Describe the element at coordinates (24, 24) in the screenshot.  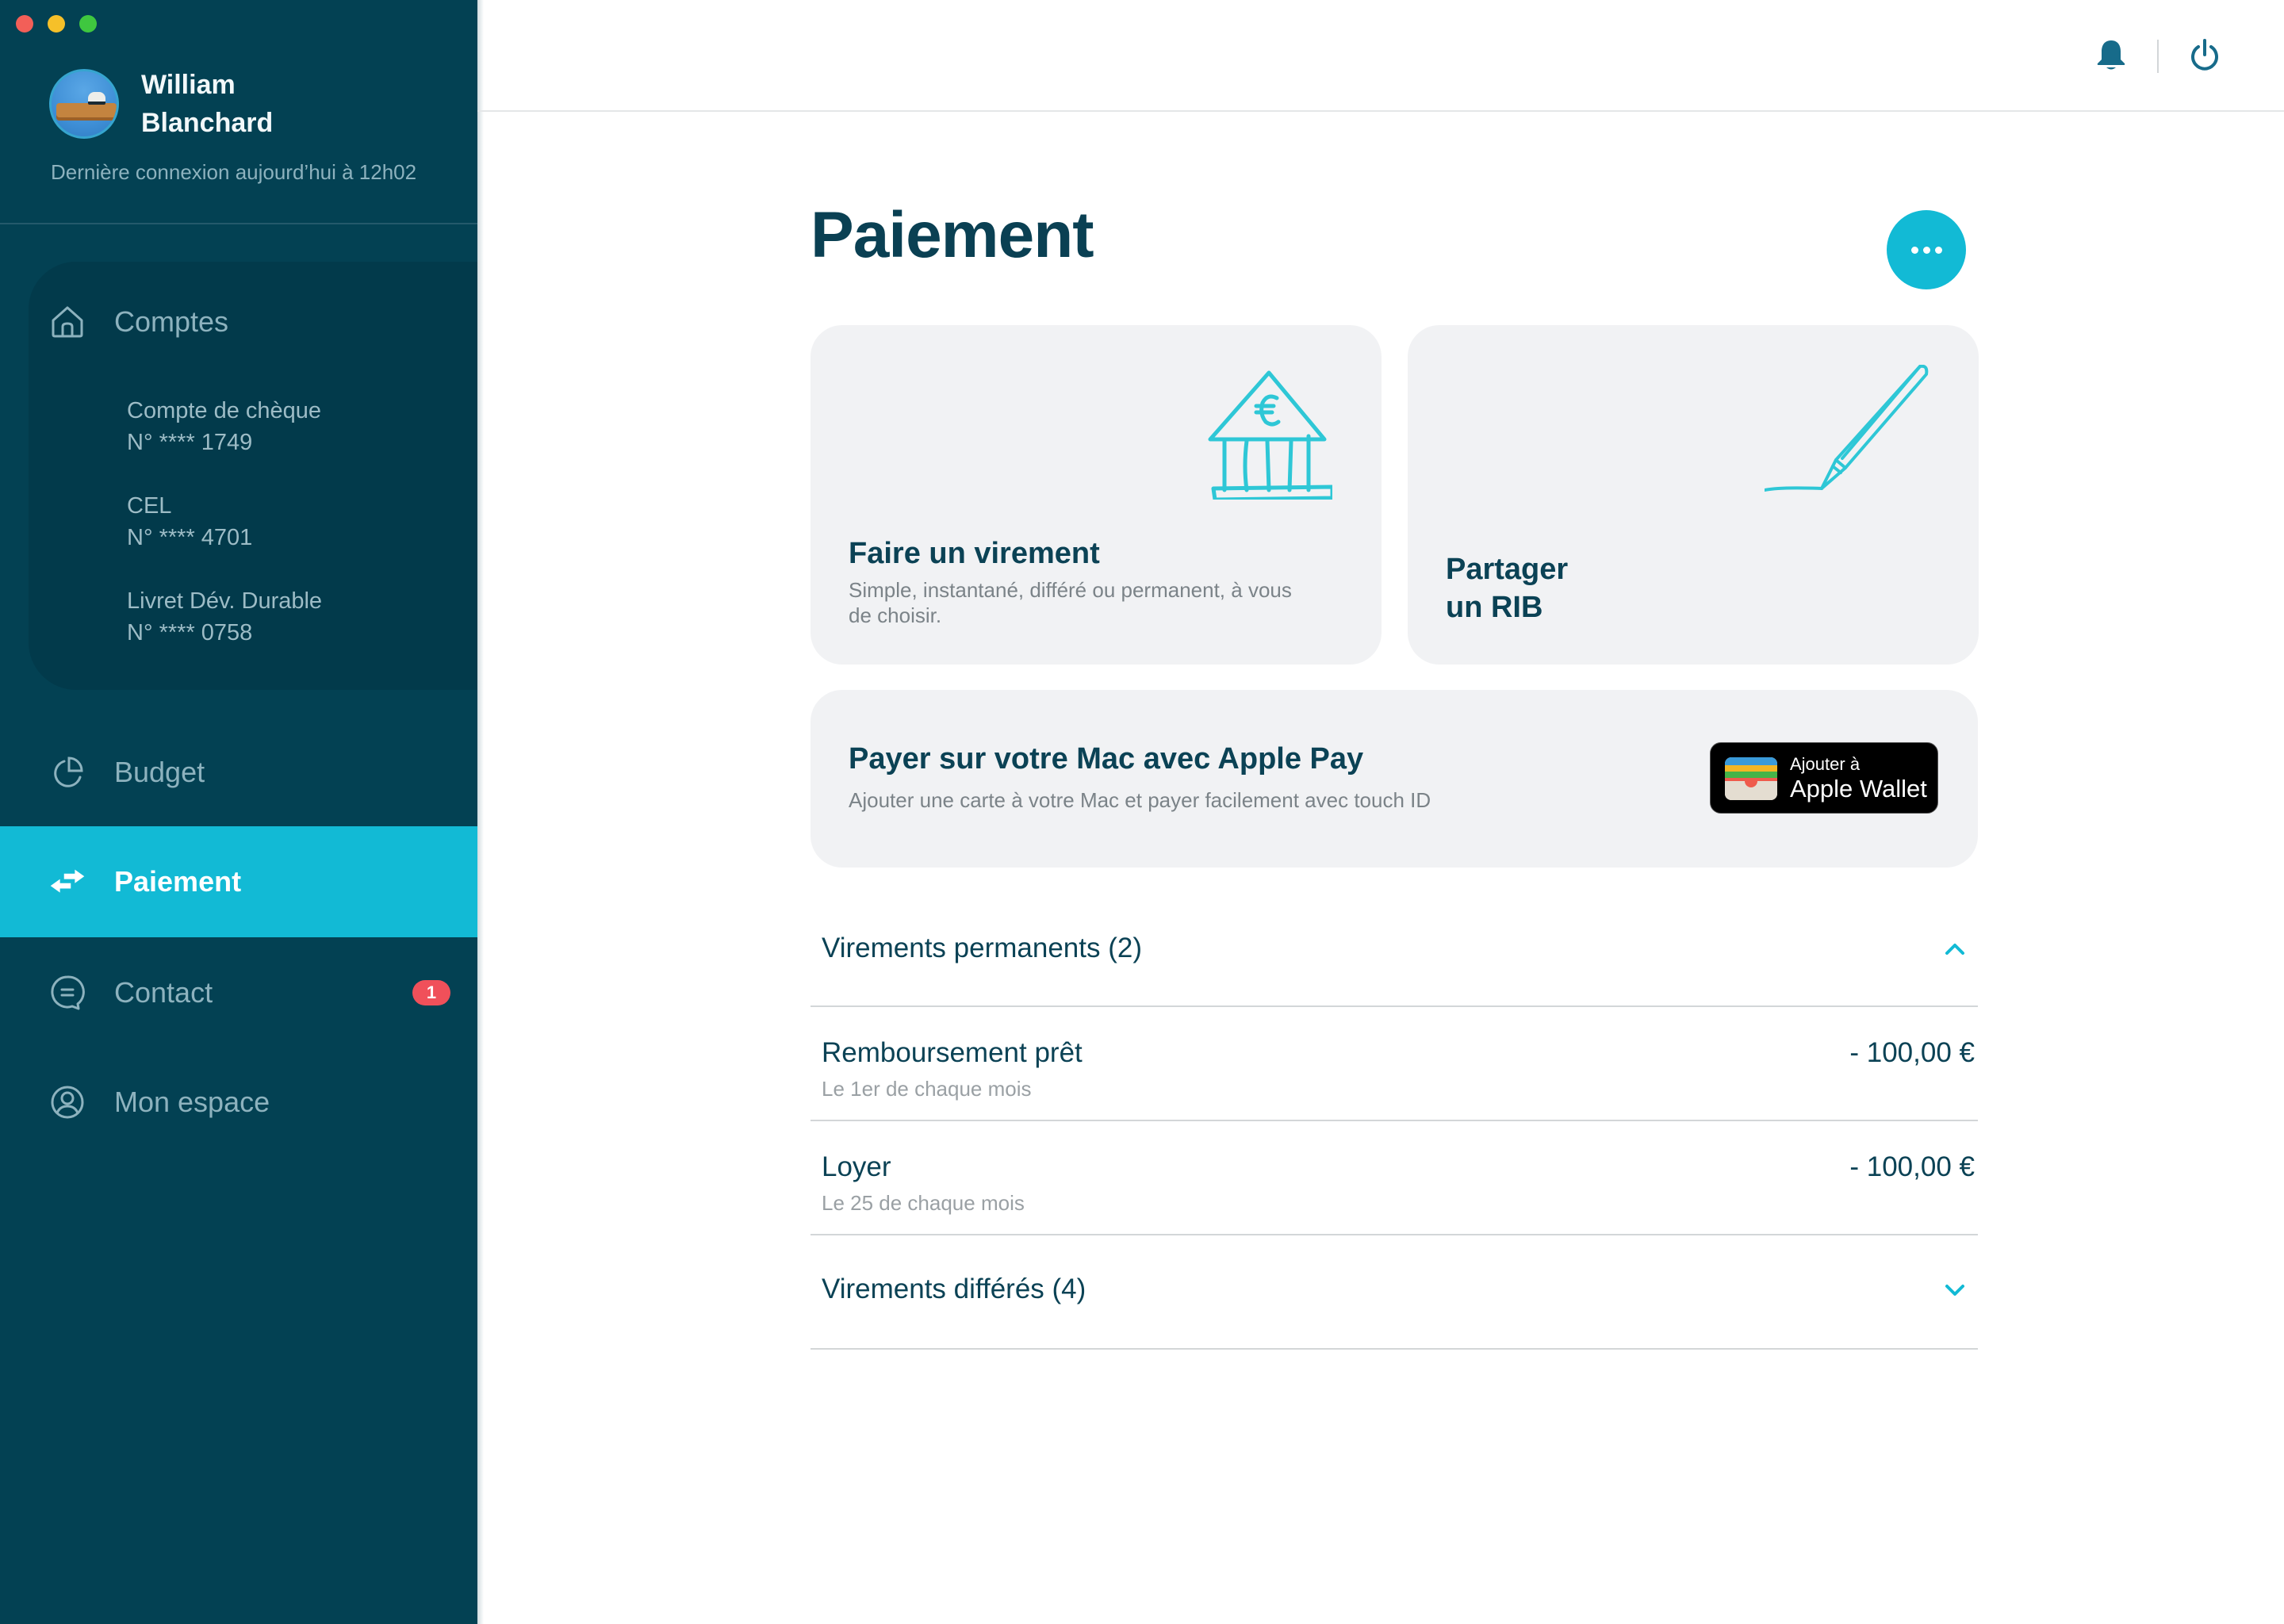
I see `window-close-button` at that location.